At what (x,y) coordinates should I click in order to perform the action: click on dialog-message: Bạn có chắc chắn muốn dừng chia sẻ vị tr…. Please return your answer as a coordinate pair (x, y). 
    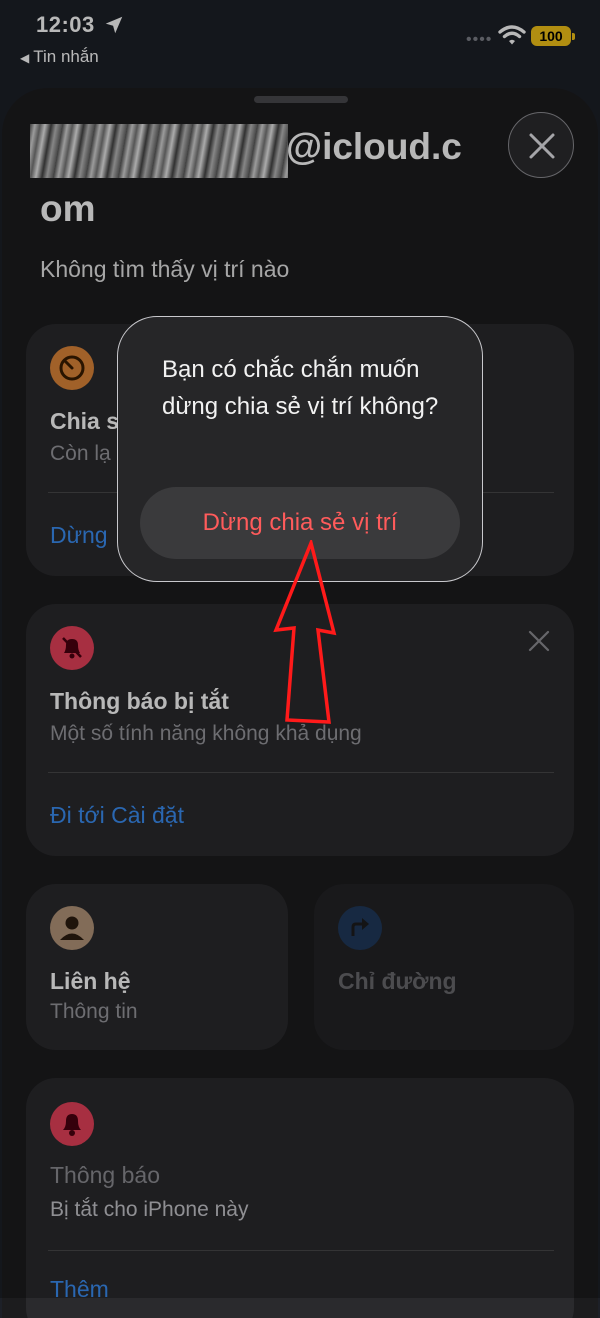
    Looking at the image, I should click on (300, 388).